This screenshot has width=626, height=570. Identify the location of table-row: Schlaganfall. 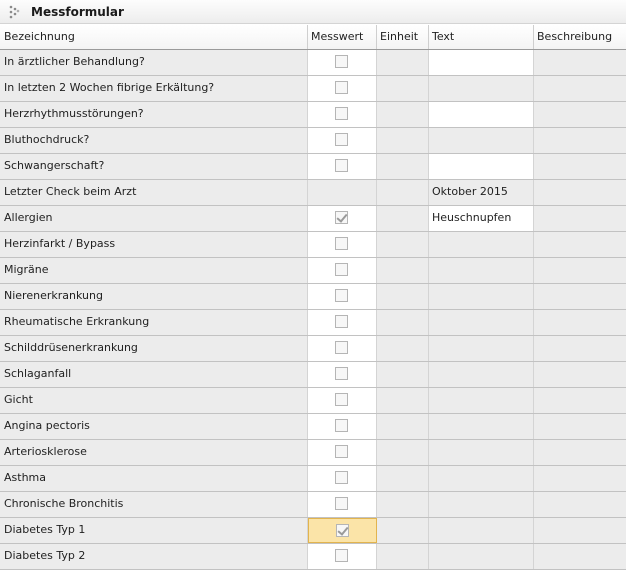
(313, 375).